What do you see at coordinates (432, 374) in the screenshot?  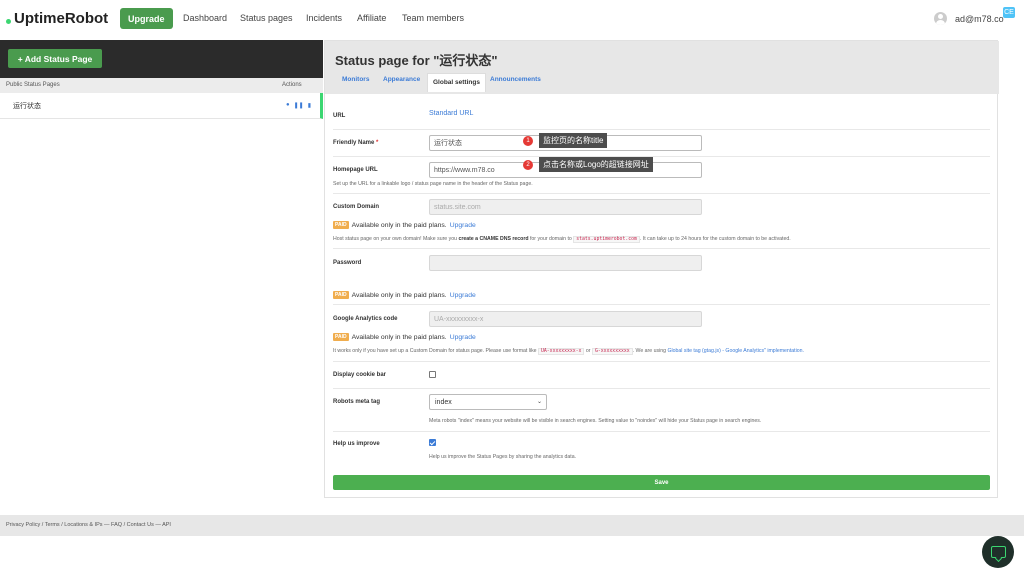 I see `cookie-bar-checkbox` at bounding box center [432, 374].